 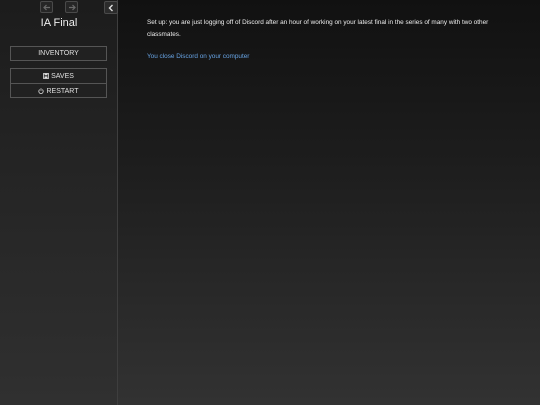 What do you see at coordinates (62, 91) in the screenshot?
I see `restart-label: RESTART` at bounding box center [62, 91].